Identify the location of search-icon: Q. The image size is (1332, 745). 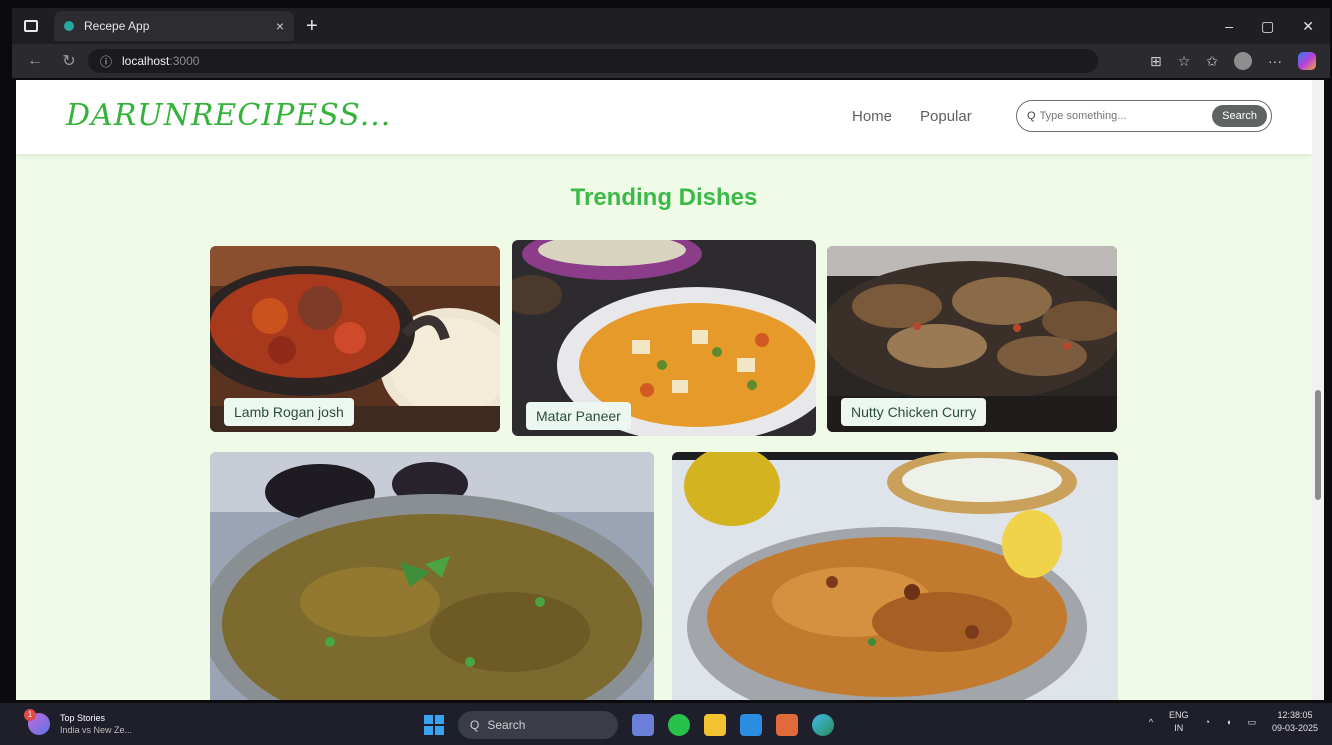
(1031, 116).